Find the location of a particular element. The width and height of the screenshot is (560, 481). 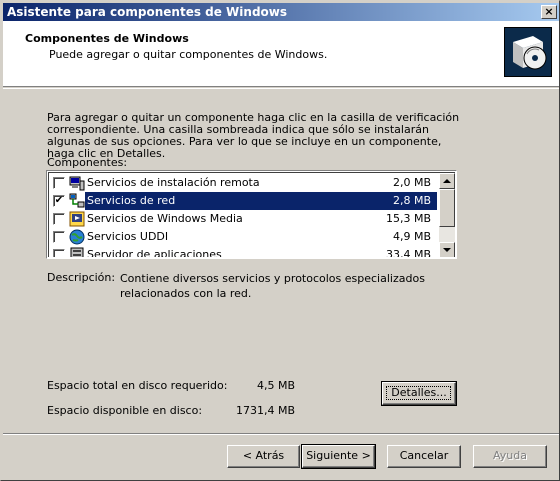

disk-available-label: Espacio disponible en disco: is located at coordinates (125, 410).